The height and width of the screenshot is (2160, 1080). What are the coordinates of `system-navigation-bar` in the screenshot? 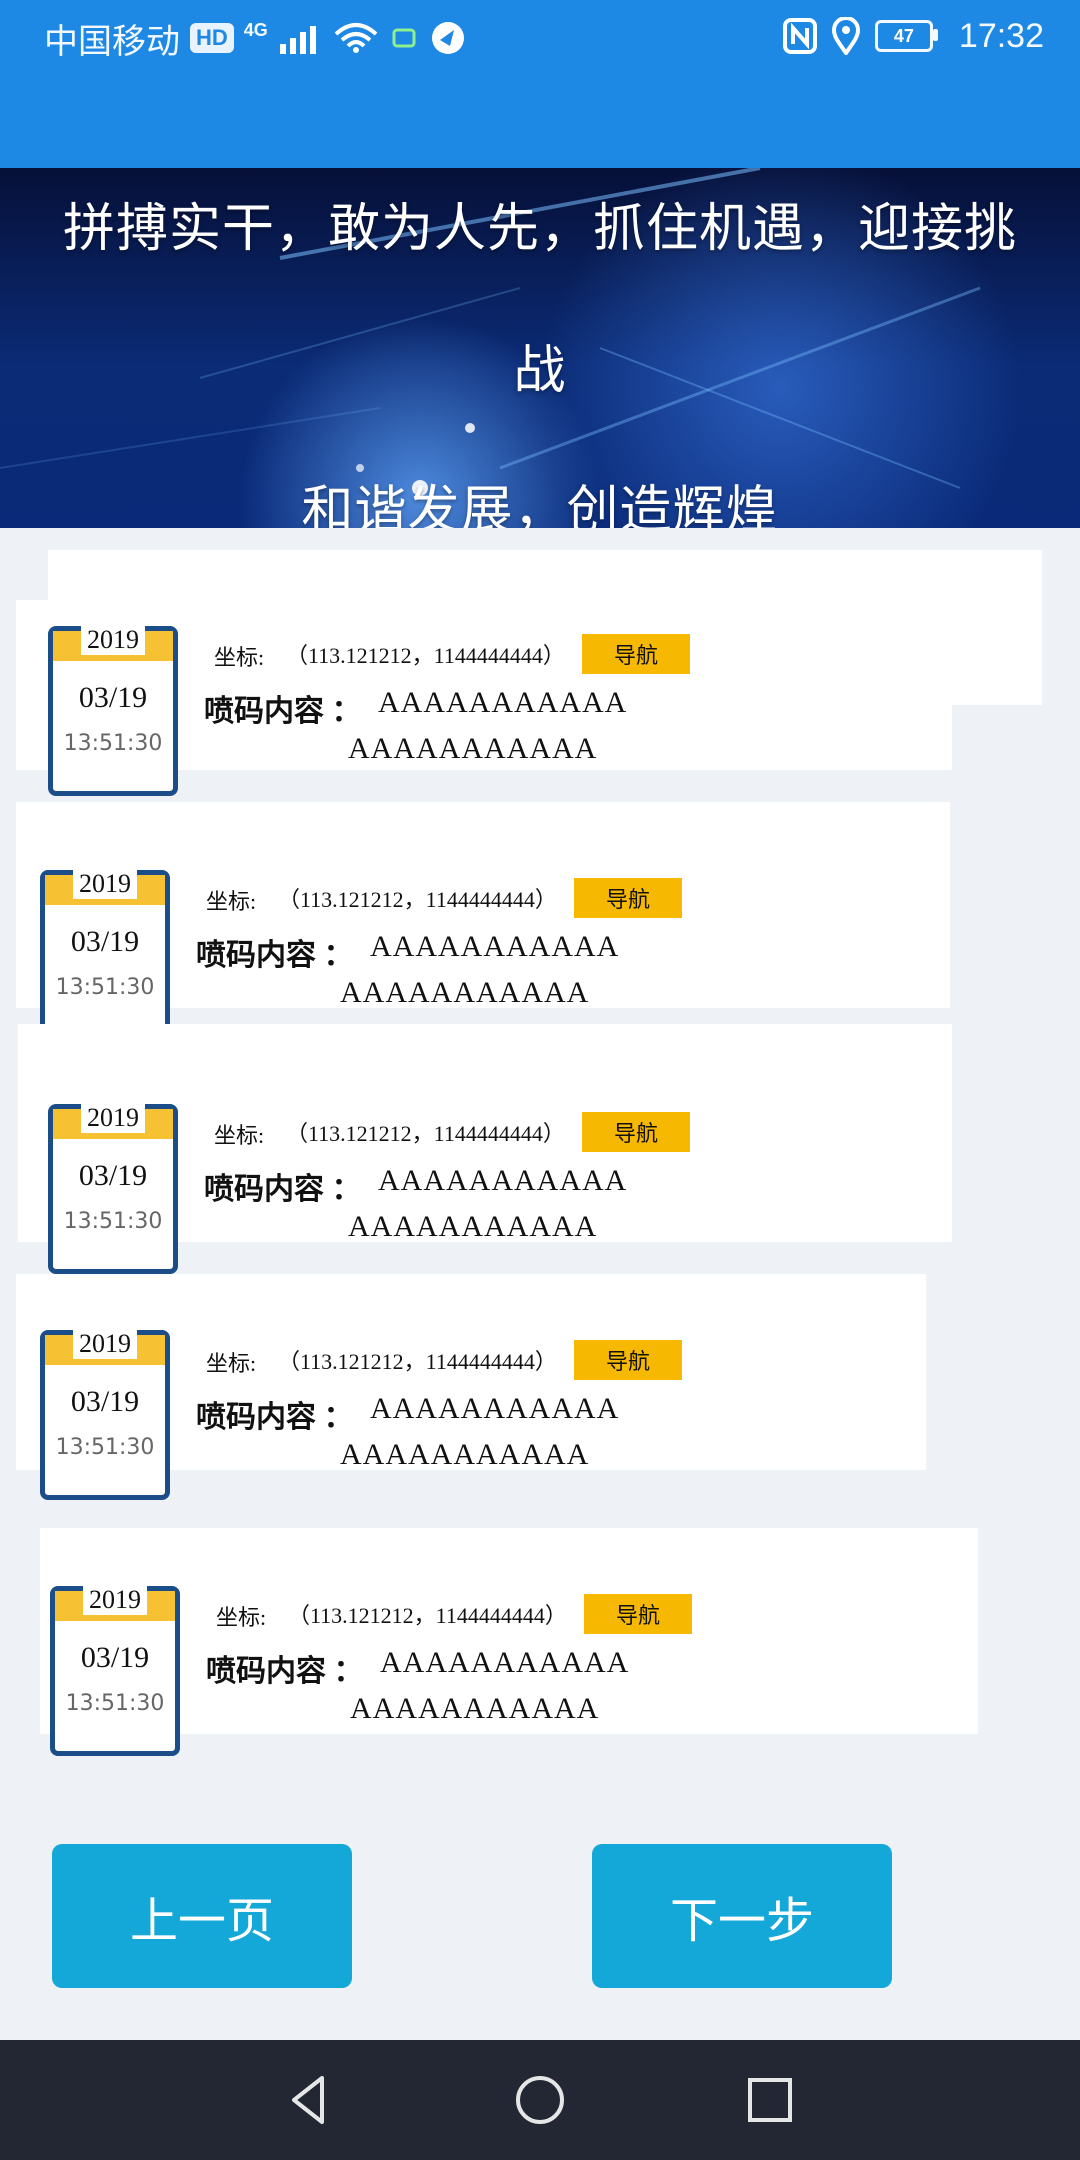 It's located at (540, 2100).